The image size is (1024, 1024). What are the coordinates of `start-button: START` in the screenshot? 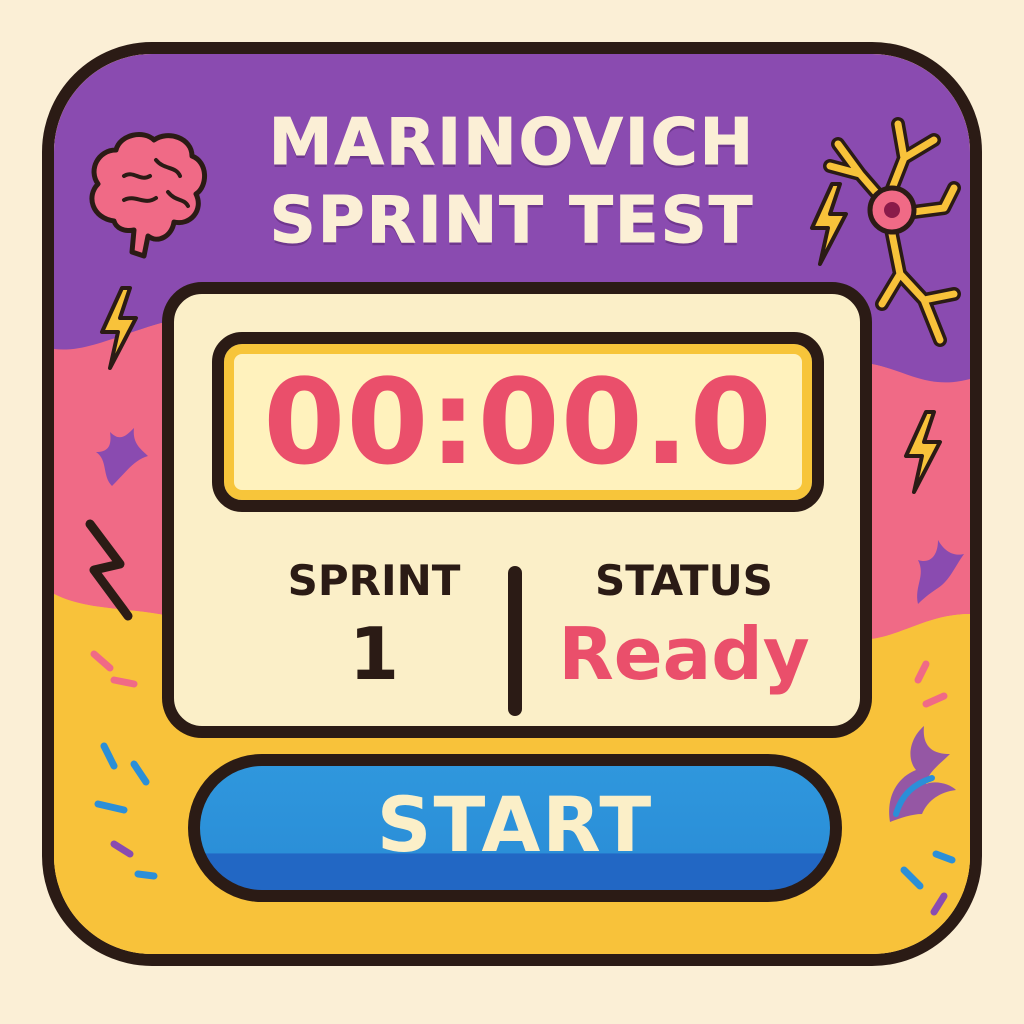 It's located at (515, 828).